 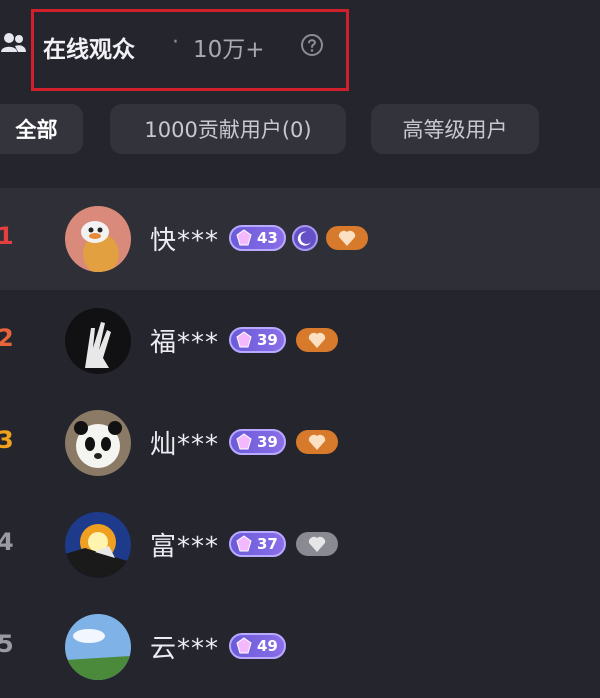 I want to click on level-number: 49, so click(x=267, y=646).